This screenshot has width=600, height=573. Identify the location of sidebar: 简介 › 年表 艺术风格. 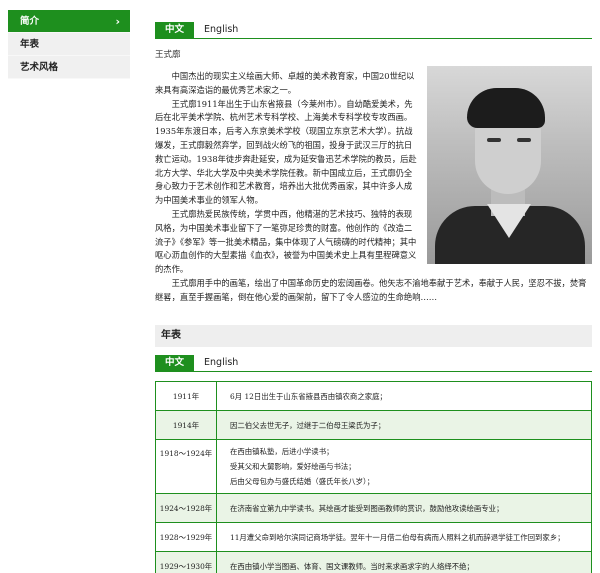
(69, 44).